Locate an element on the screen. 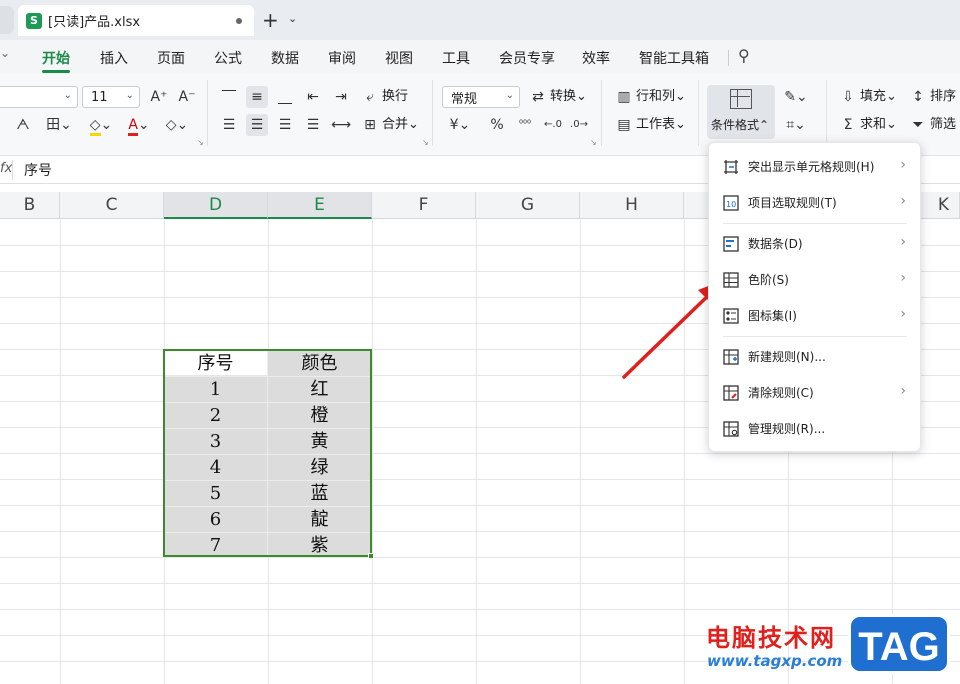 Image resolution: width=960 pixels, height=684 pixels. document-tab: S [只读]产品.xlsx is located at coordinates (136, 20).